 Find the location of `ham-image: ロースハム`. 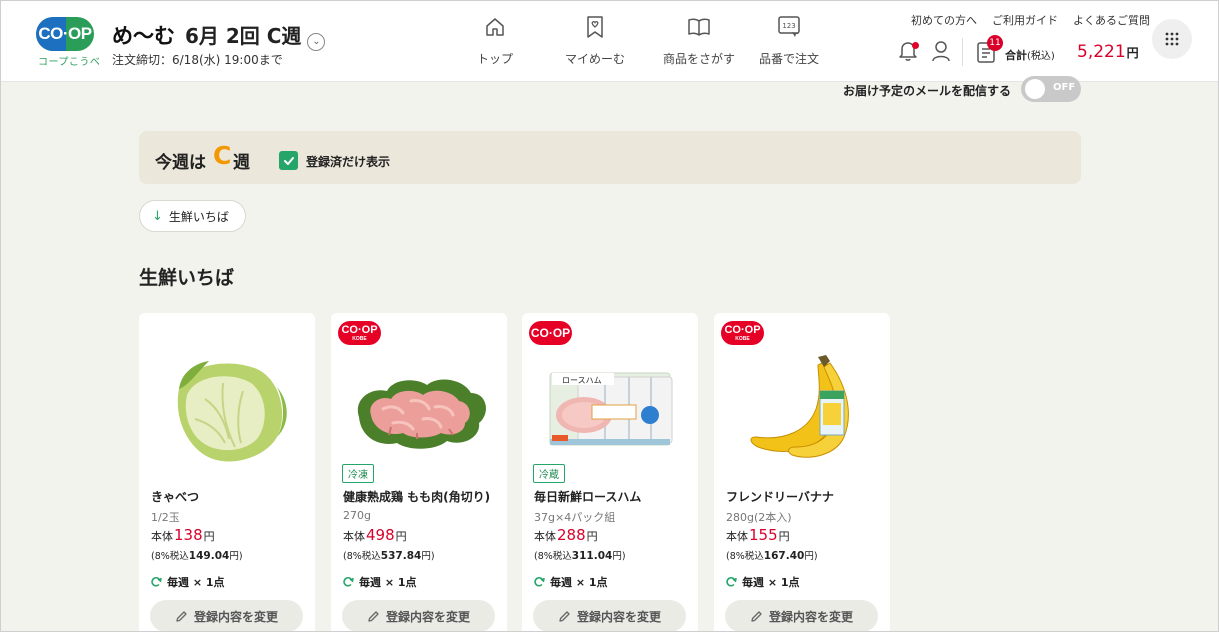

ham-image: ロースハム is located at coordinates (610, 403).